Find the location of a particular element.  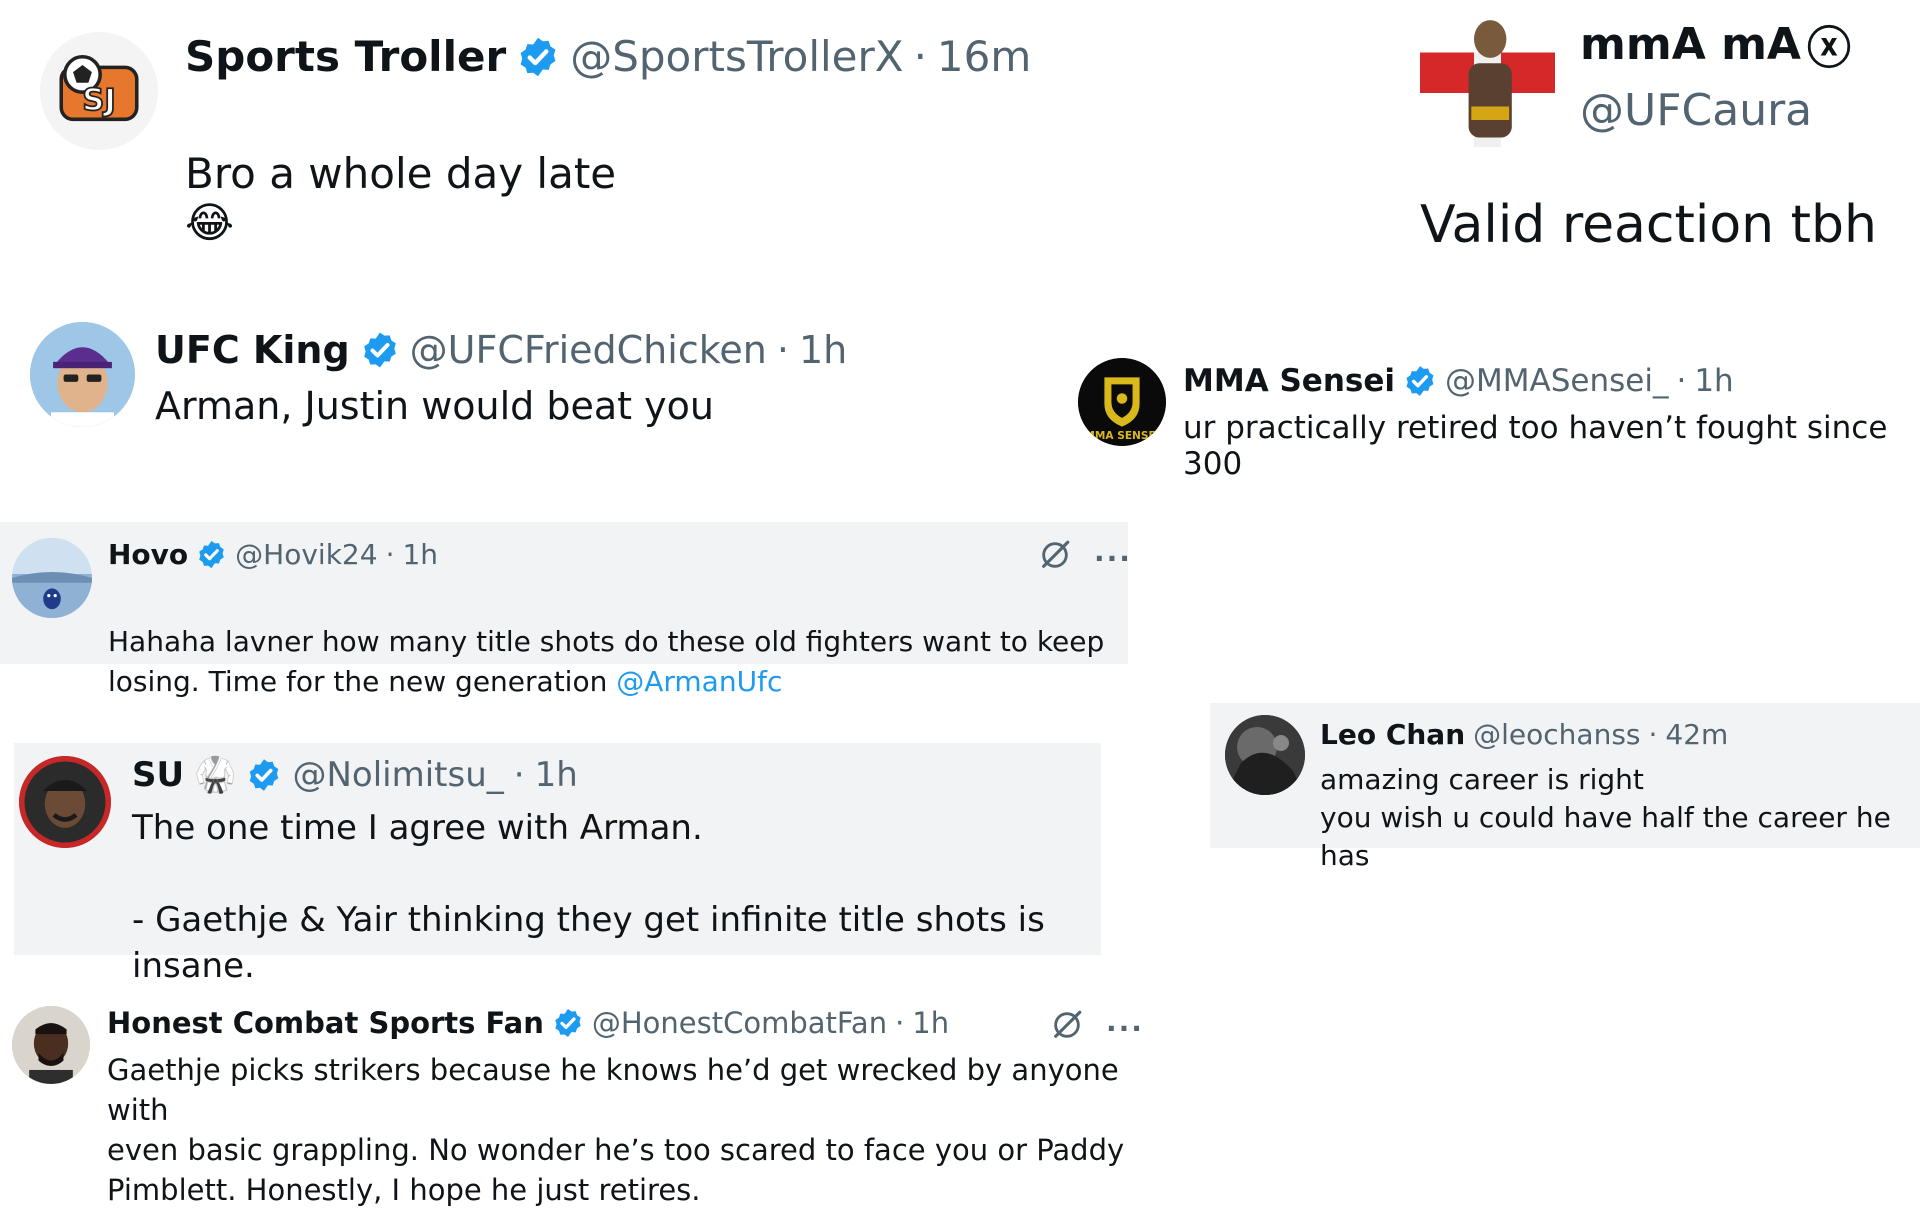

user-handle: @Hovik24 is located at coordinates (306, 554).